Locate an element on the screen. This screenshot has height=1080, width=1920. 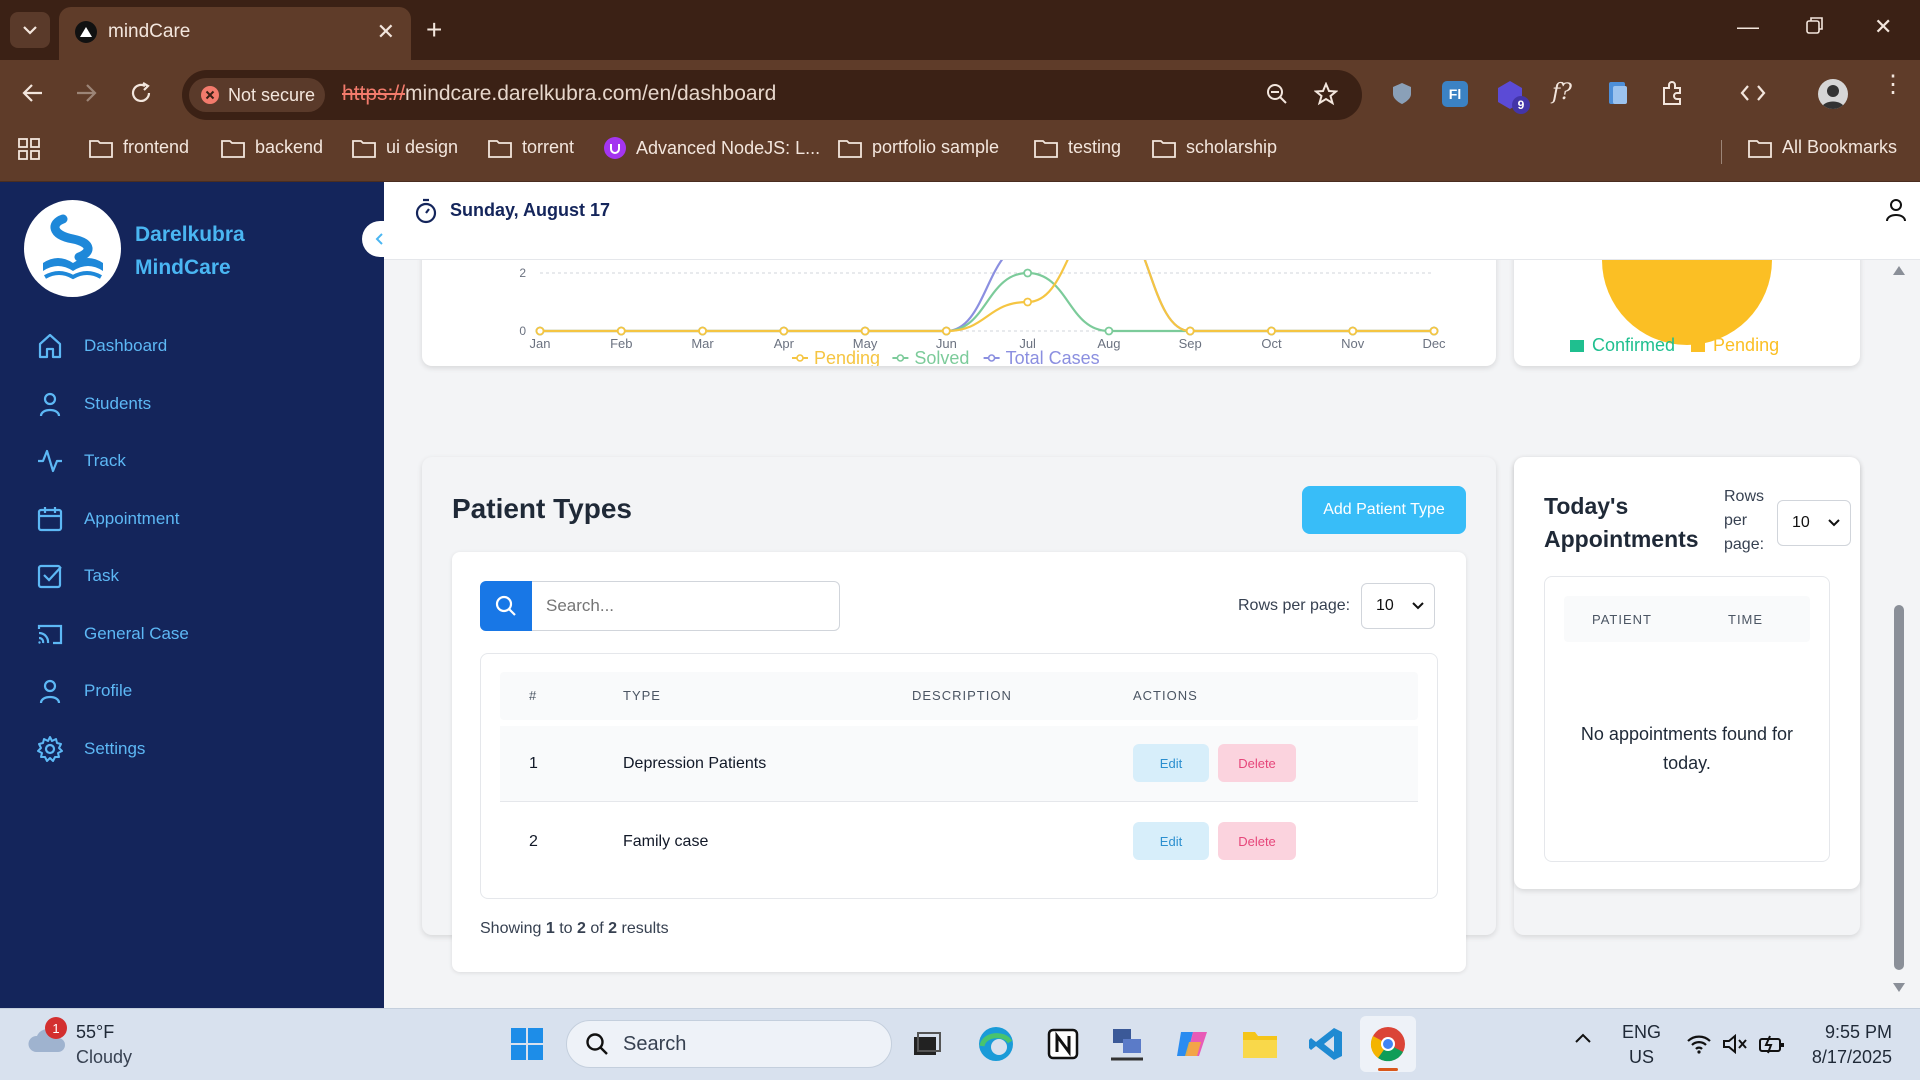
x-tick-label: Sep is located at coordinates (1190, 343).